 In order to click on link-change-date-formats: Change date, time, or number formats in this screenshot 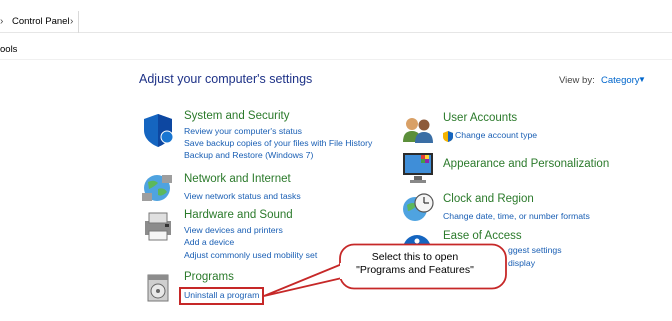, I will do `click(516, 216)`.